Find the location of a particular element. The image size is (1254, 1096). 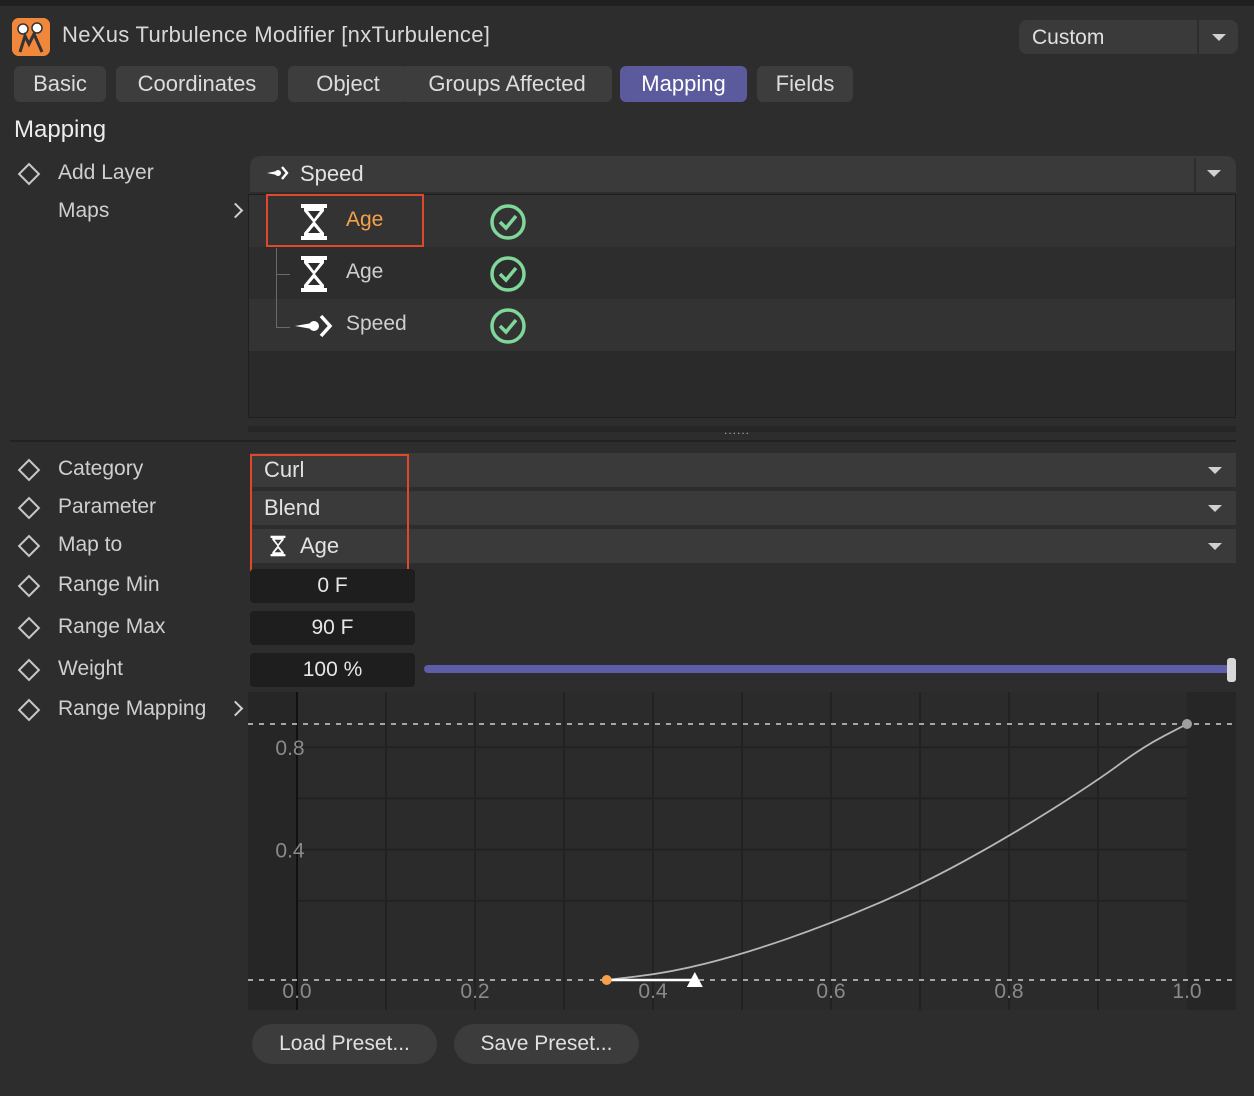

x-tick-label: 0.0 is located at coordinates (296, 991).